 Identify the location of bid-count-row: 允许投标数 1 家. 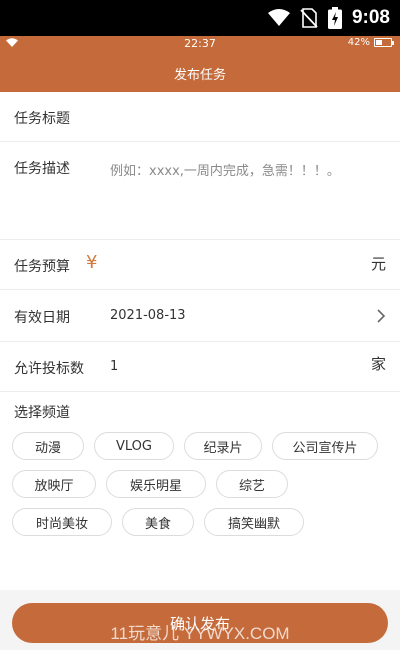
(200, 367).